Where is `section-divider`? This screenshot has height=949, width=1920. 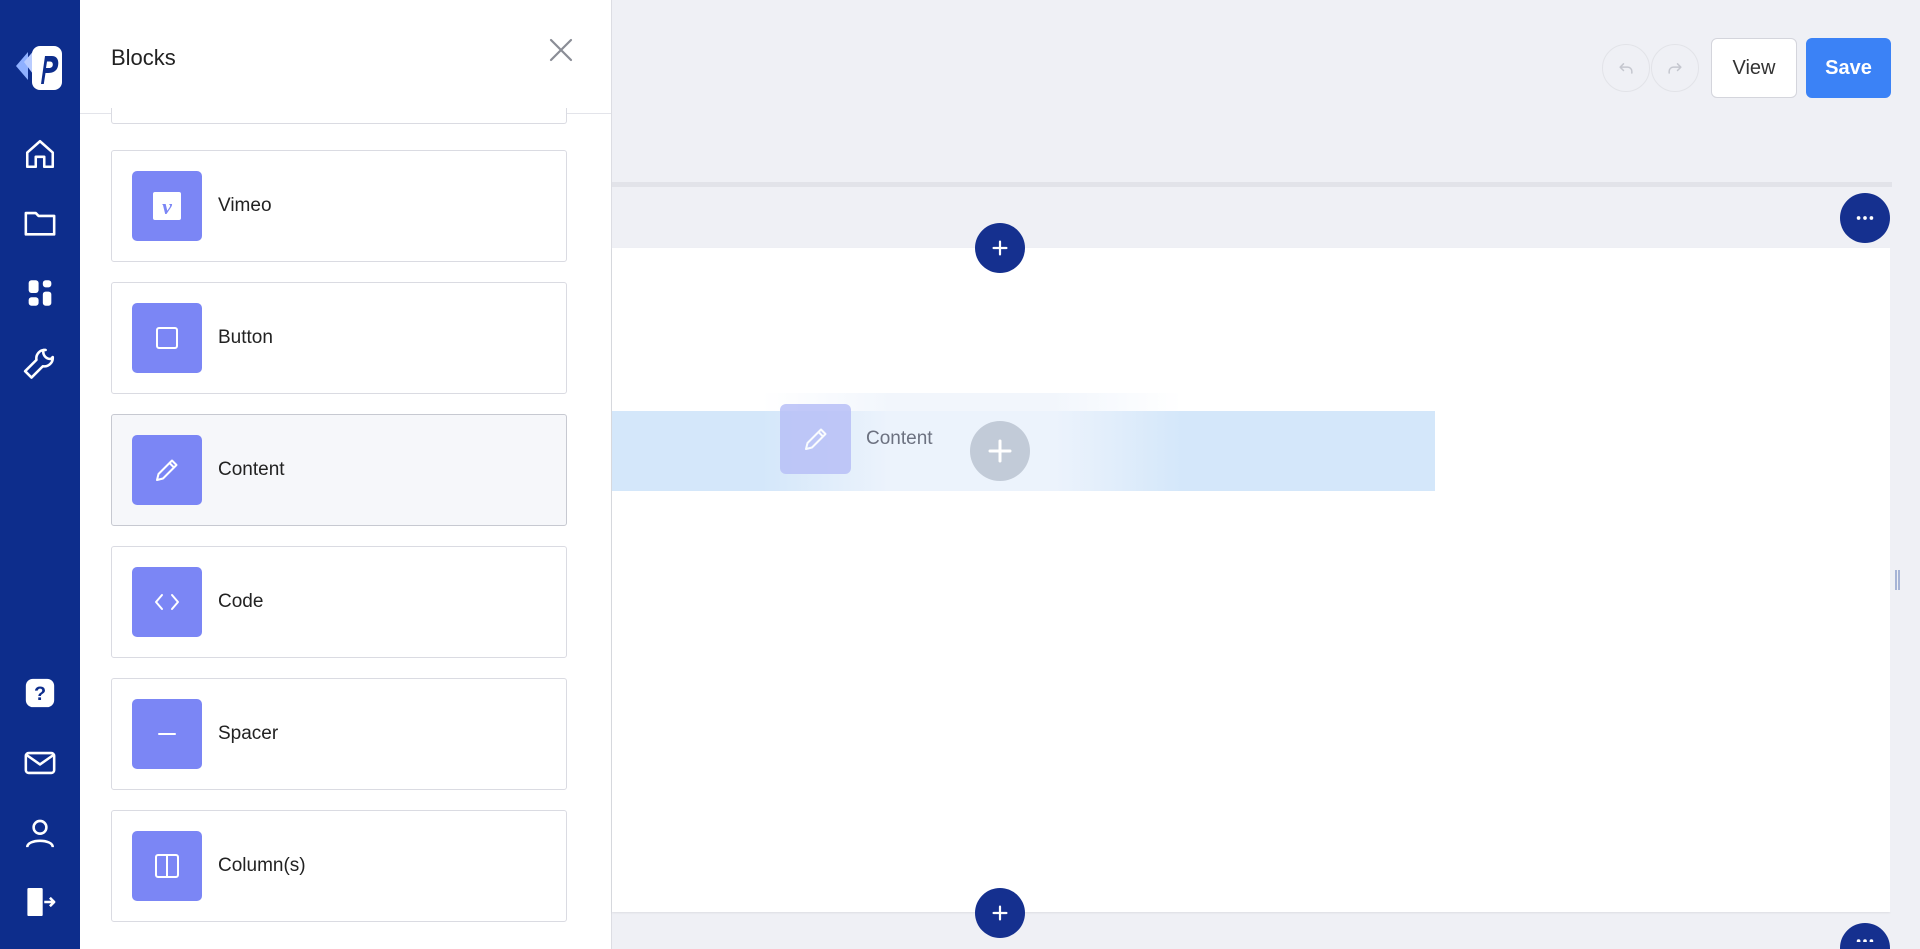
section-divider is located at coordinates (1252, 184).